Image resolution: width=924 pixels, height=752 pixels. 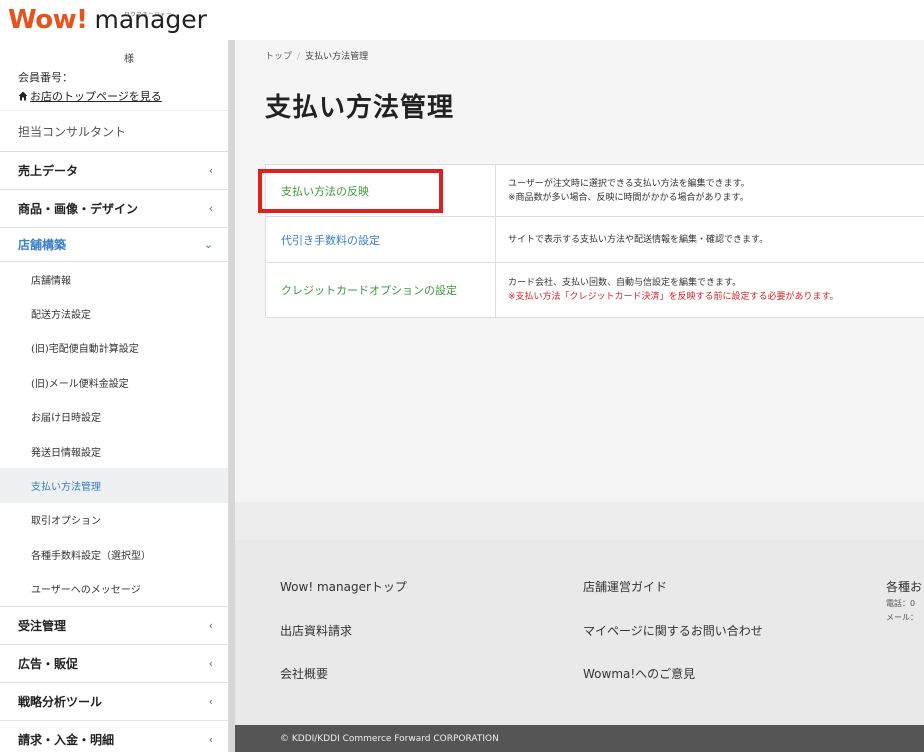 I want to click on consultant-label: 担当コンサルタント, so click(x=114, y=131).